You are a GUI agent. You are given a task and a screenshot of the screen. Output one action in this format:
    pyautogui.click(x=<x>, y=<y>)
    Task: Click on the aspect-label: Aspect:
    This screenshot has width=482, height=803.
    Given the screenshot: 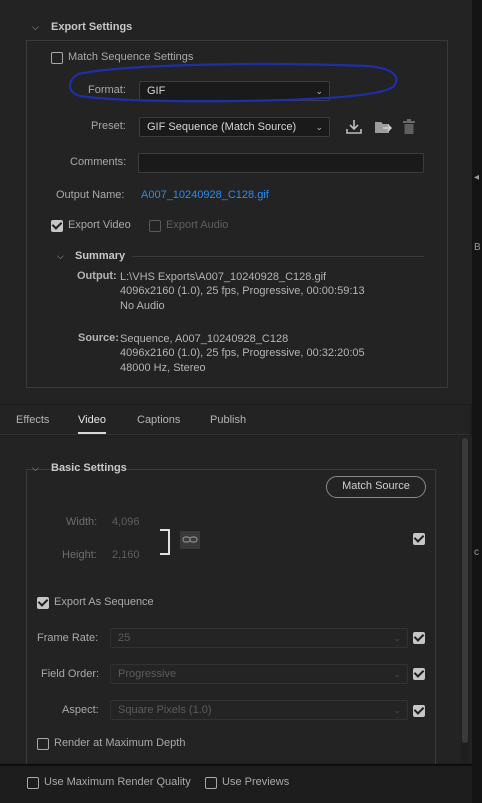 What is the action you would take?
    pyautogui.click(x=80, y=710)
    